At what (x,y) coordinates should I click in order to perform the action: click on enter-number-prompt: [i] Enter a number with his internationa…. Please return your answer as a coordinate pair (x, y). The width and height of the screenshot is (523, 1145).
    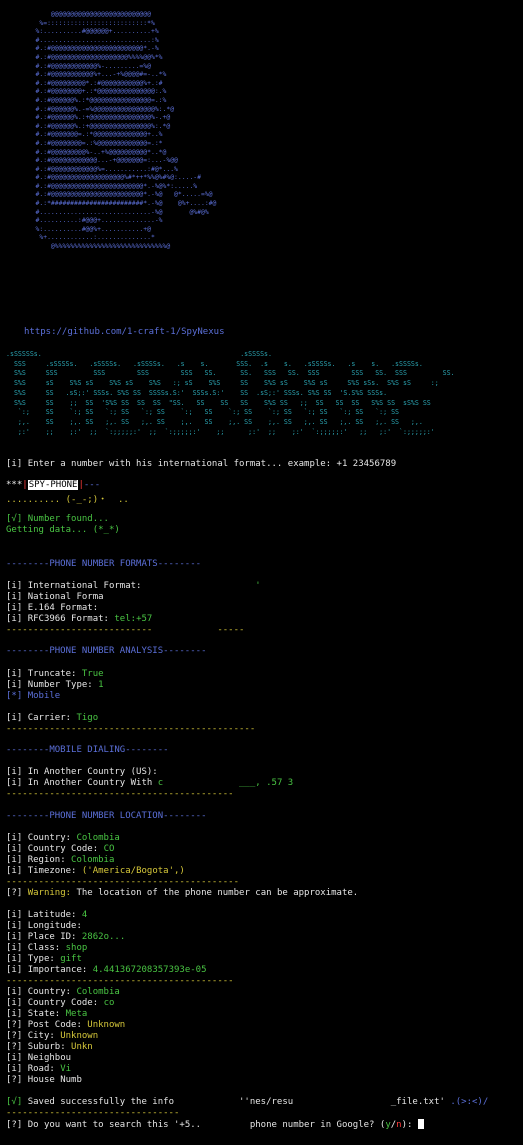
    Looking at the image, I should click on (201, 464).